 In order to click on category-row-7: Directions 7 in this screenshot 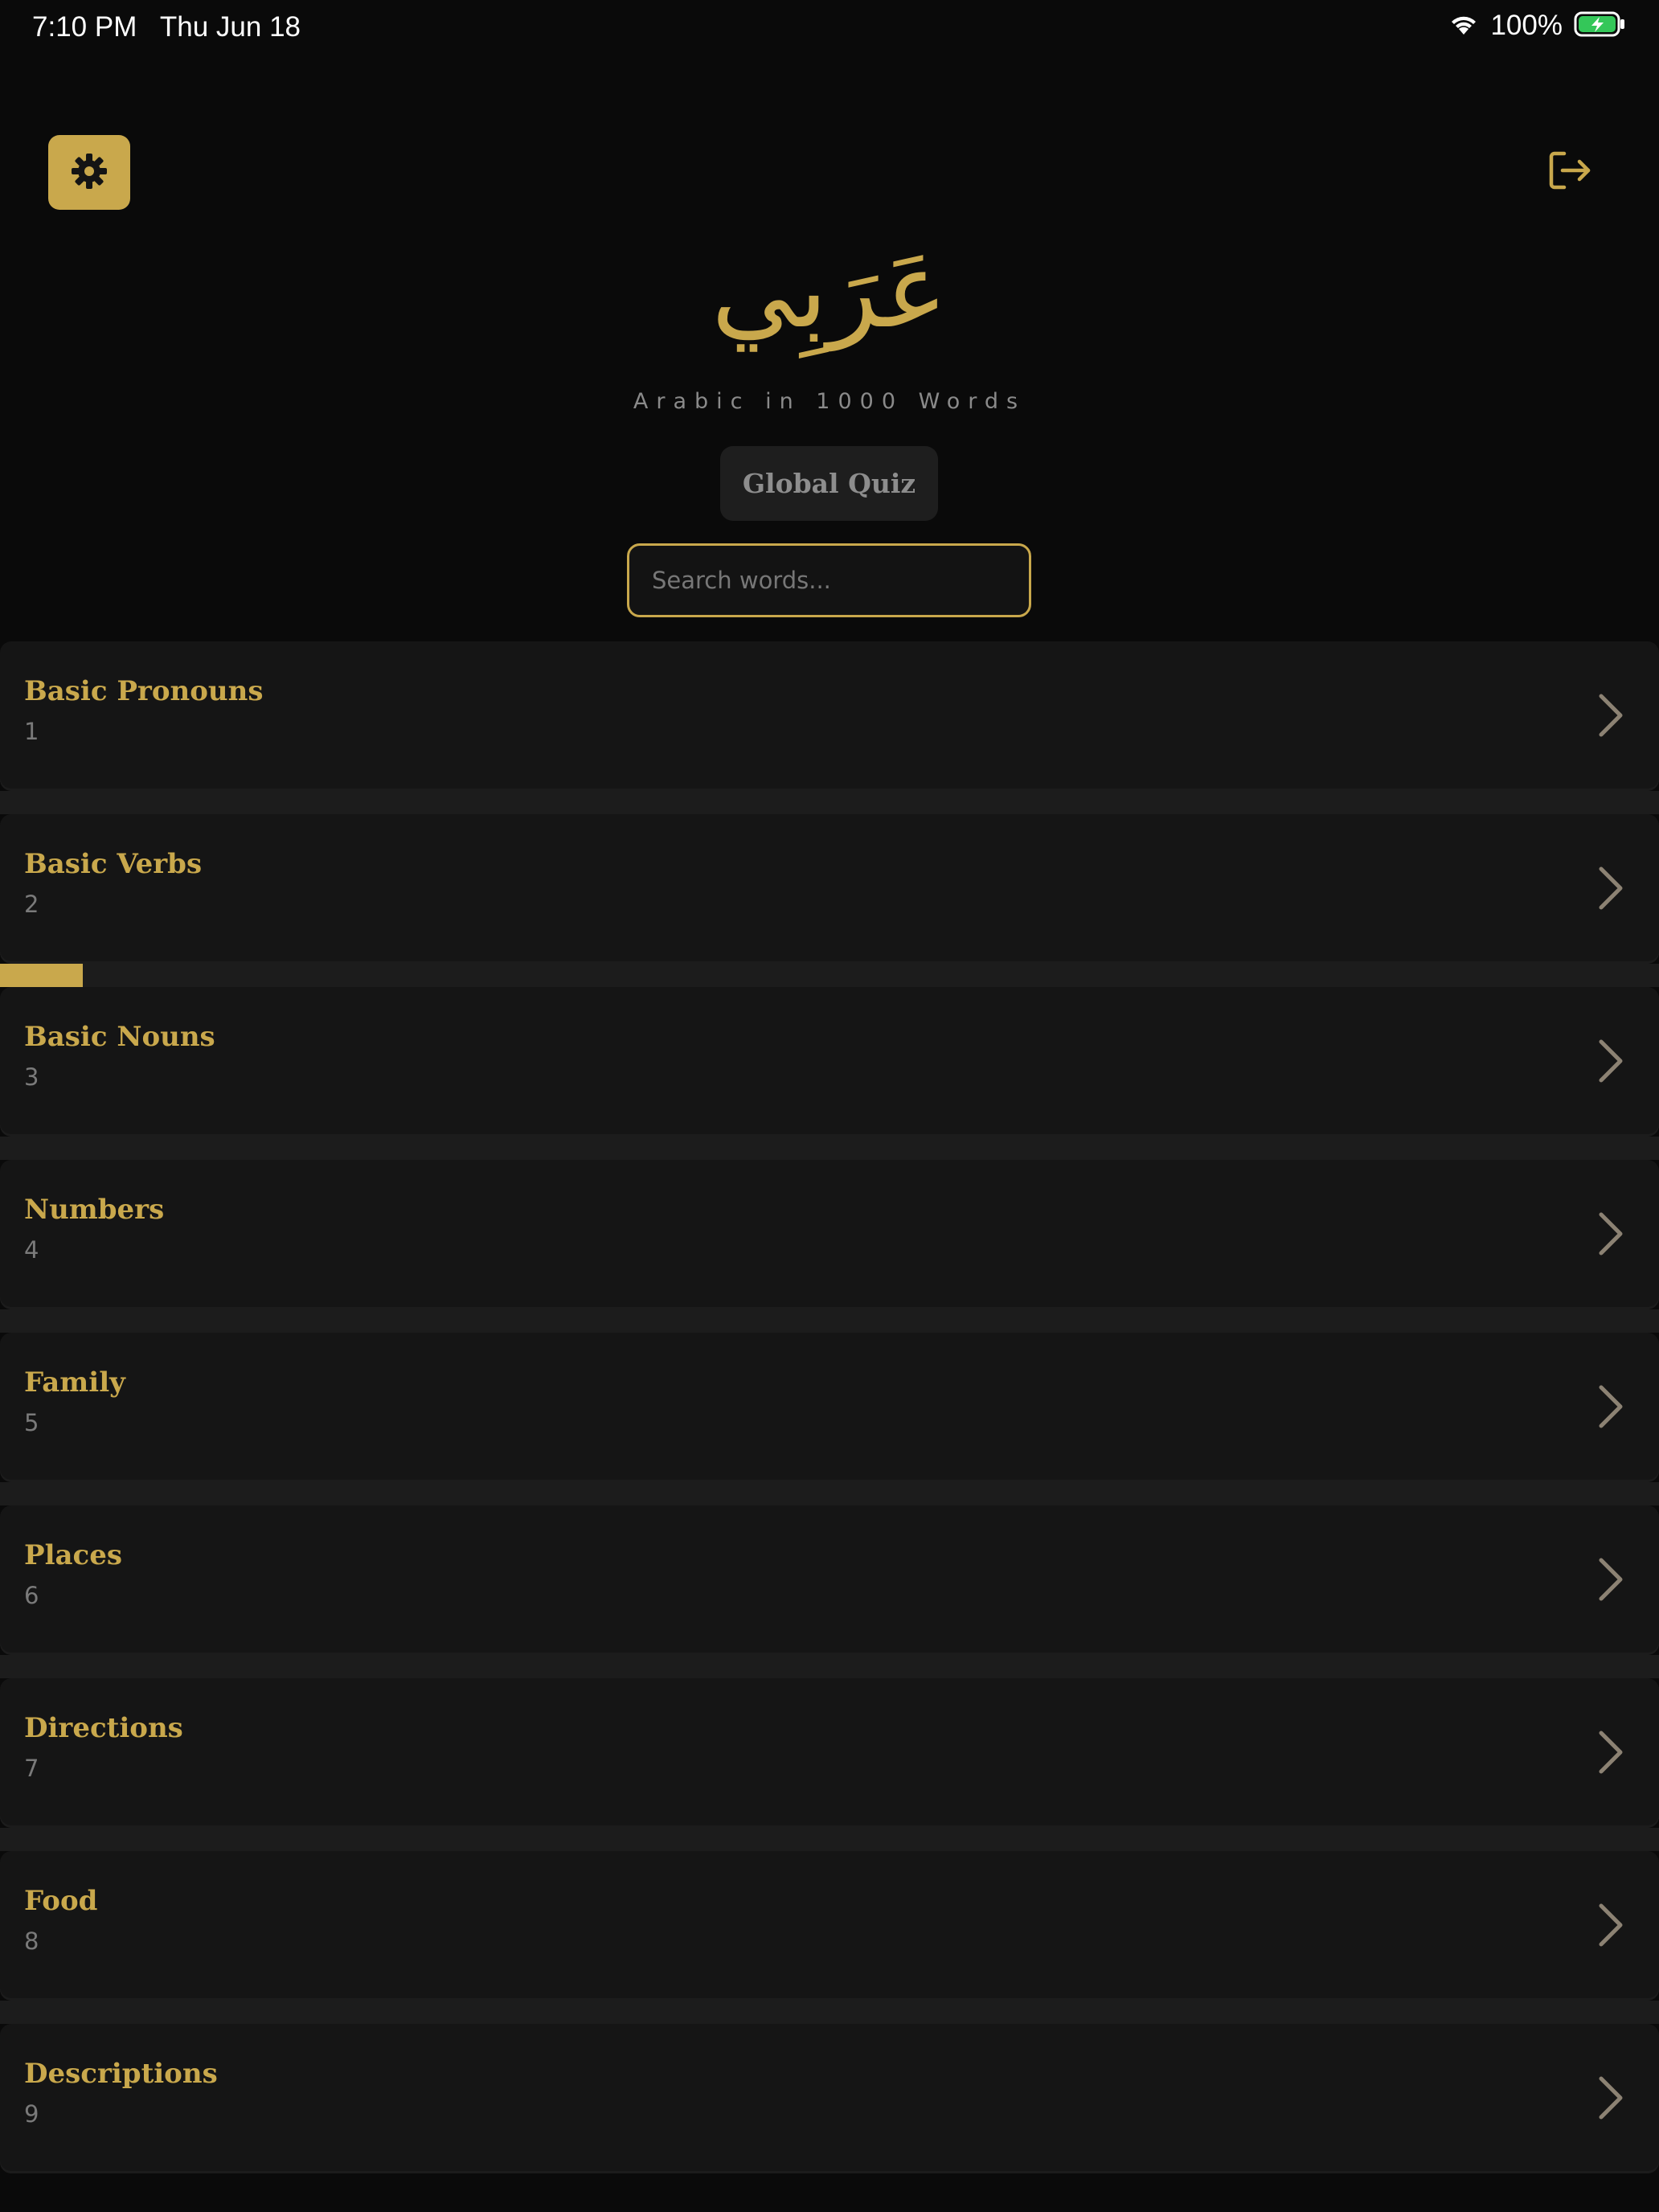, I will do `click(829, 1764)`.